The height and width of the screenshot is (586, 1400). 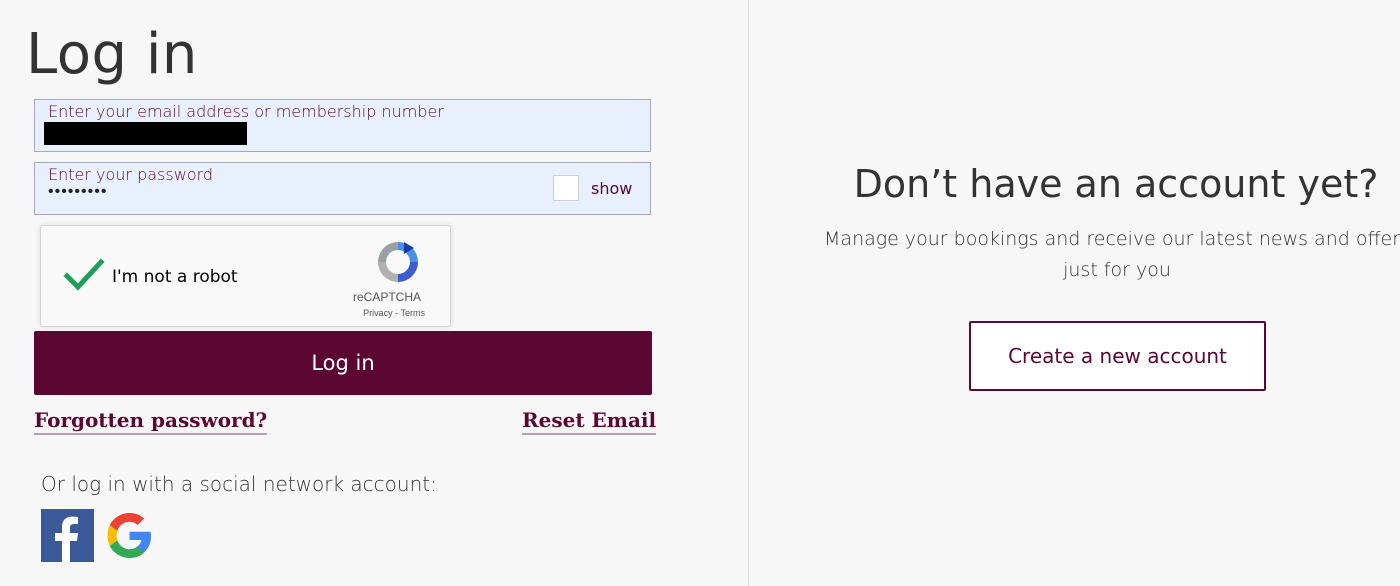 I want to click on create-account-button: Create a new account, so click(x=1117, y=356).